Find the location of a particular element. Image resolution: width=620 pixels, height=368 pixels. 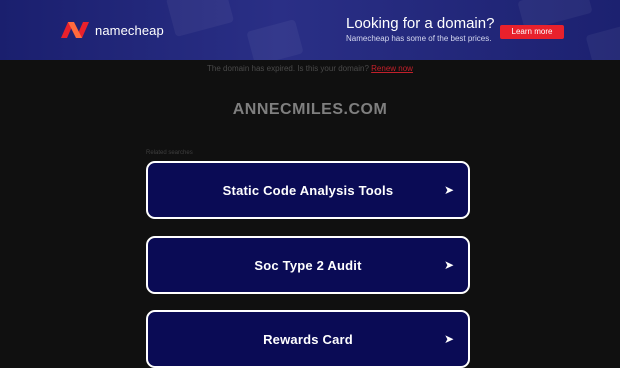

related-search-card: Rewards Card ➤ is located at coordinates (308, 339).